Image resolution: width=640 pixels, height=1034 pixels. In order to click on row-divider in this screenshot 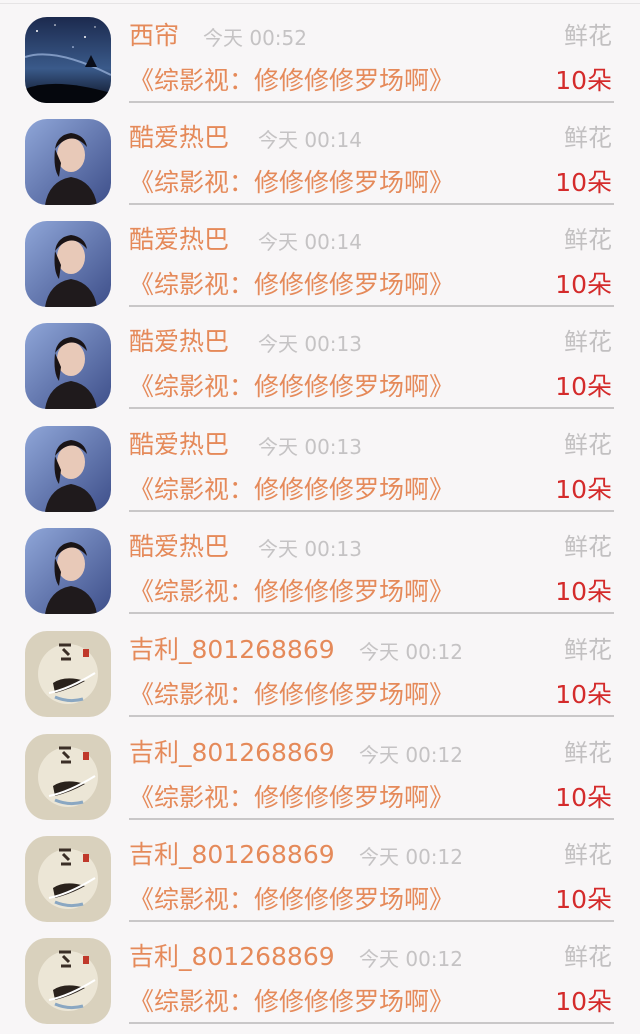, I will do `click(371, 1023)`.